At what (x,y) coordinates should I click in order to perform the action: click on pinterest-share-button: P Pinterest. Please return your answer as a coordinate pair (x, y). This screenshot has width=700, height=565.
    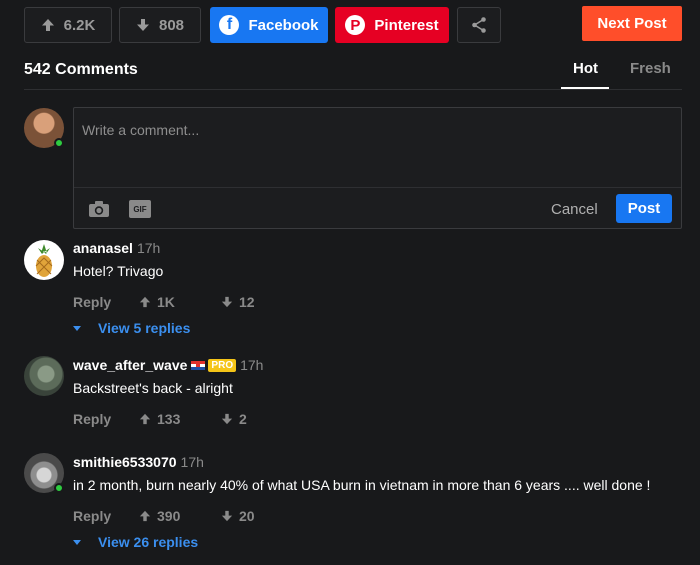
    Looking at the image, I should click on (392, 25).